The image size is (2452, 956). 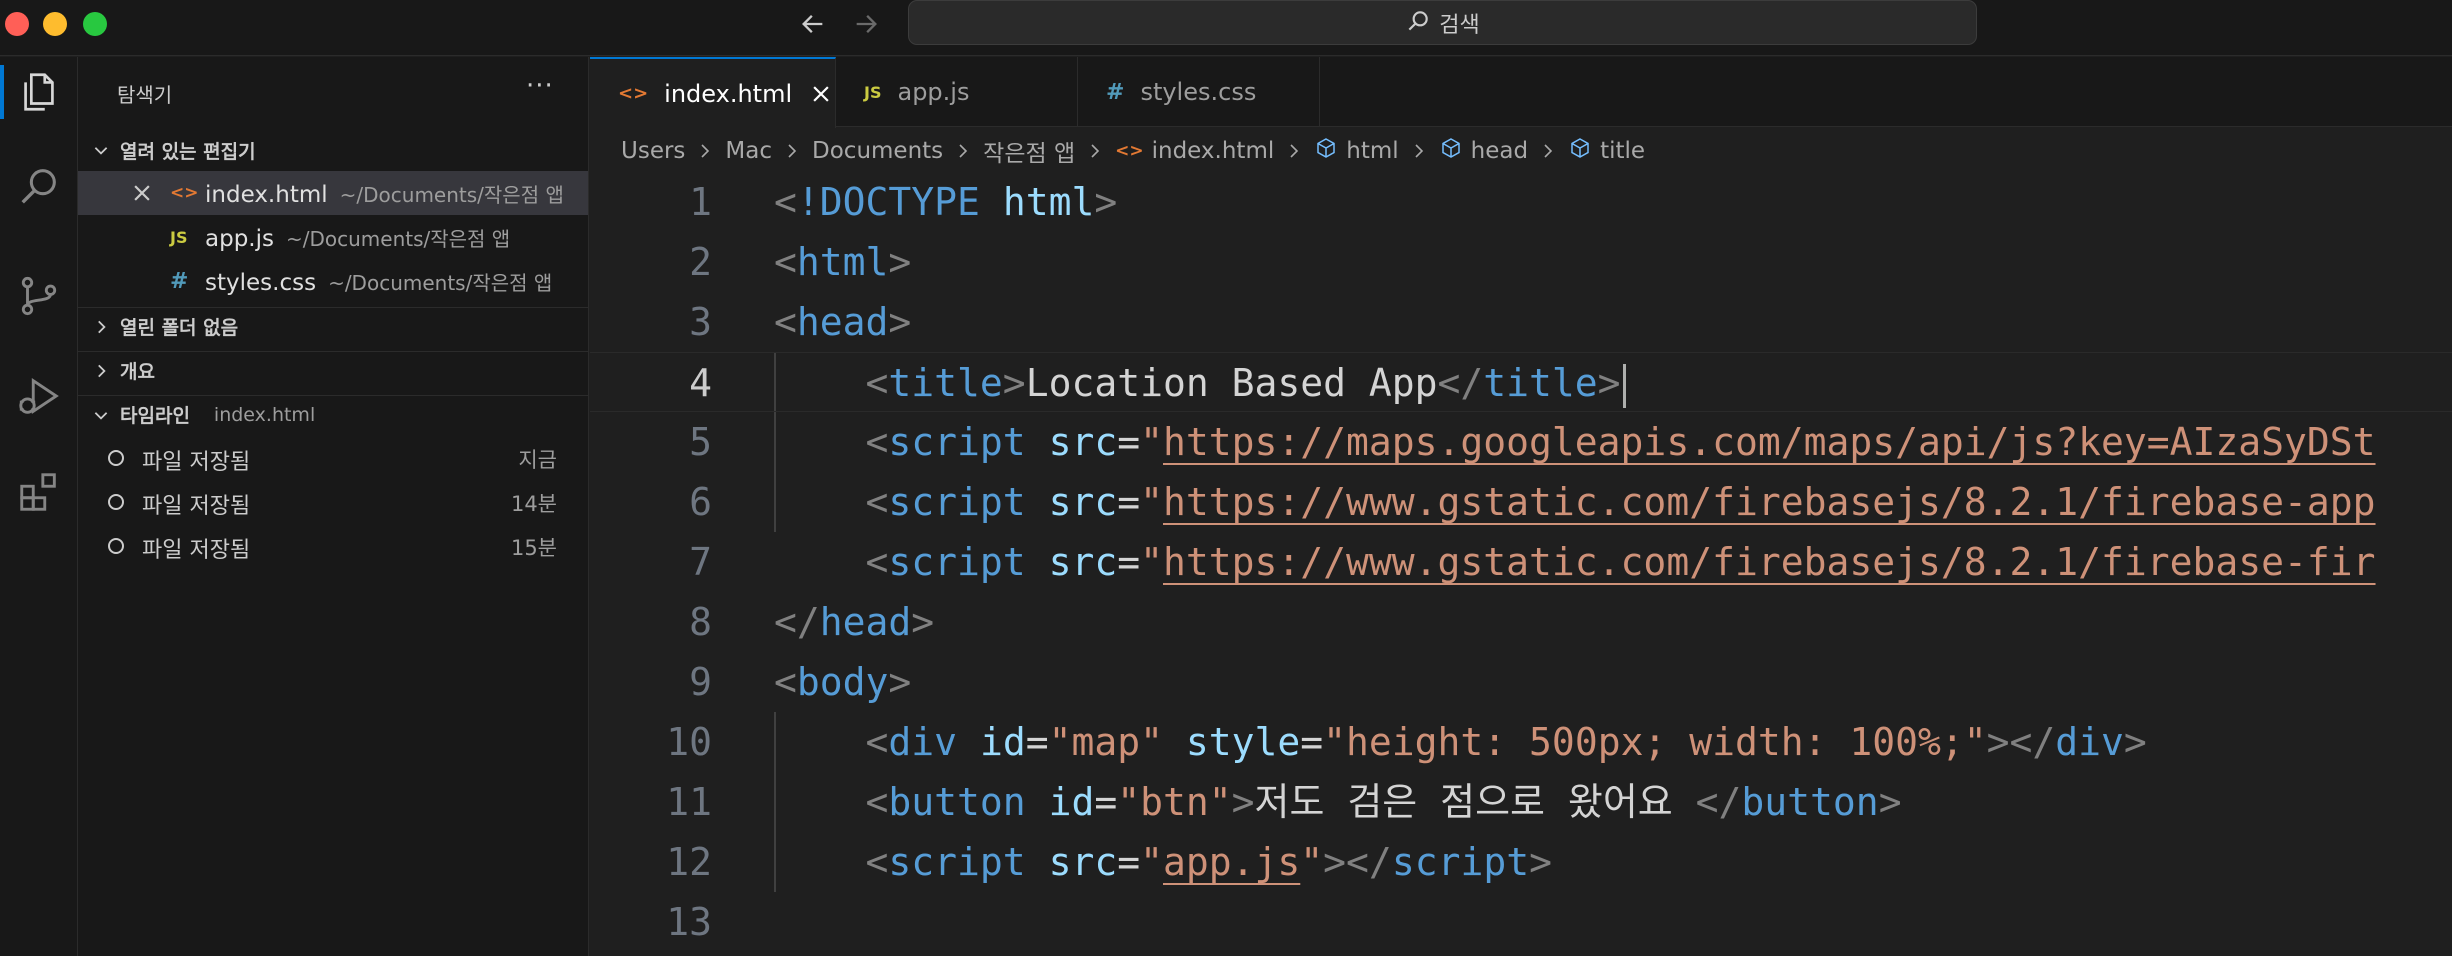 What do you see at coordinates (933, 92) in the screenshot?
I see `tab-label: app.js` at bounding box center [933, 92].